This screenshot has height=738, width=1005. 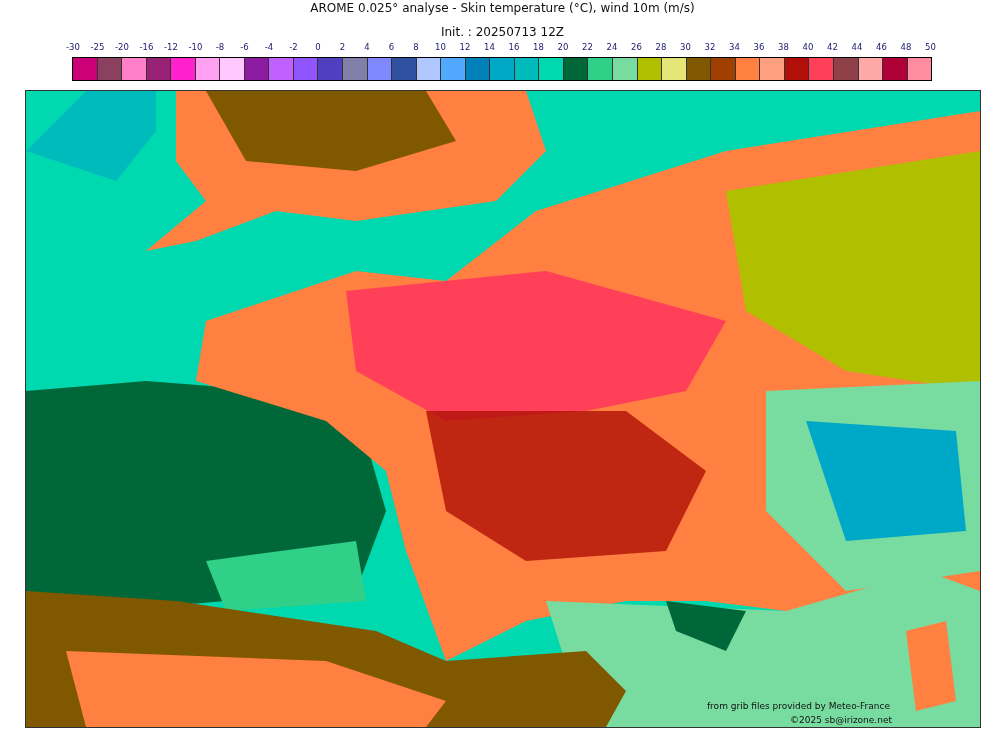 I want to click on colorbar-tick-label: 12, so click(x=465, y=48).